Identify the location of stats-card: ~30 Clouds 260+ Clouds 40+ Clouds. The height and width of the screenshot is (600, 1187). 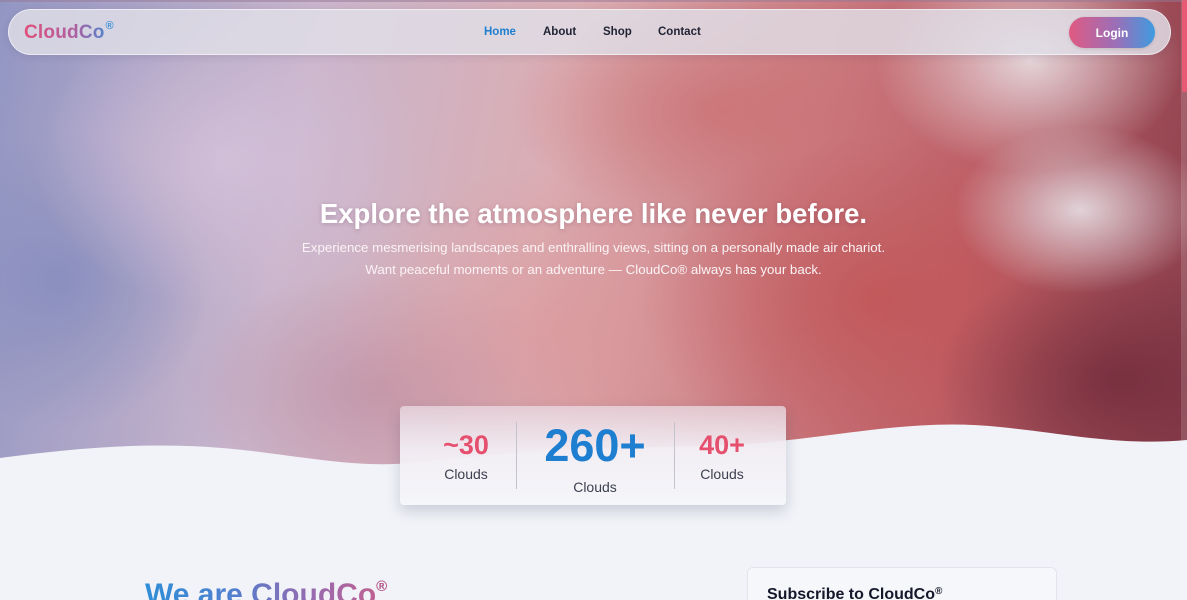
(593, 455).